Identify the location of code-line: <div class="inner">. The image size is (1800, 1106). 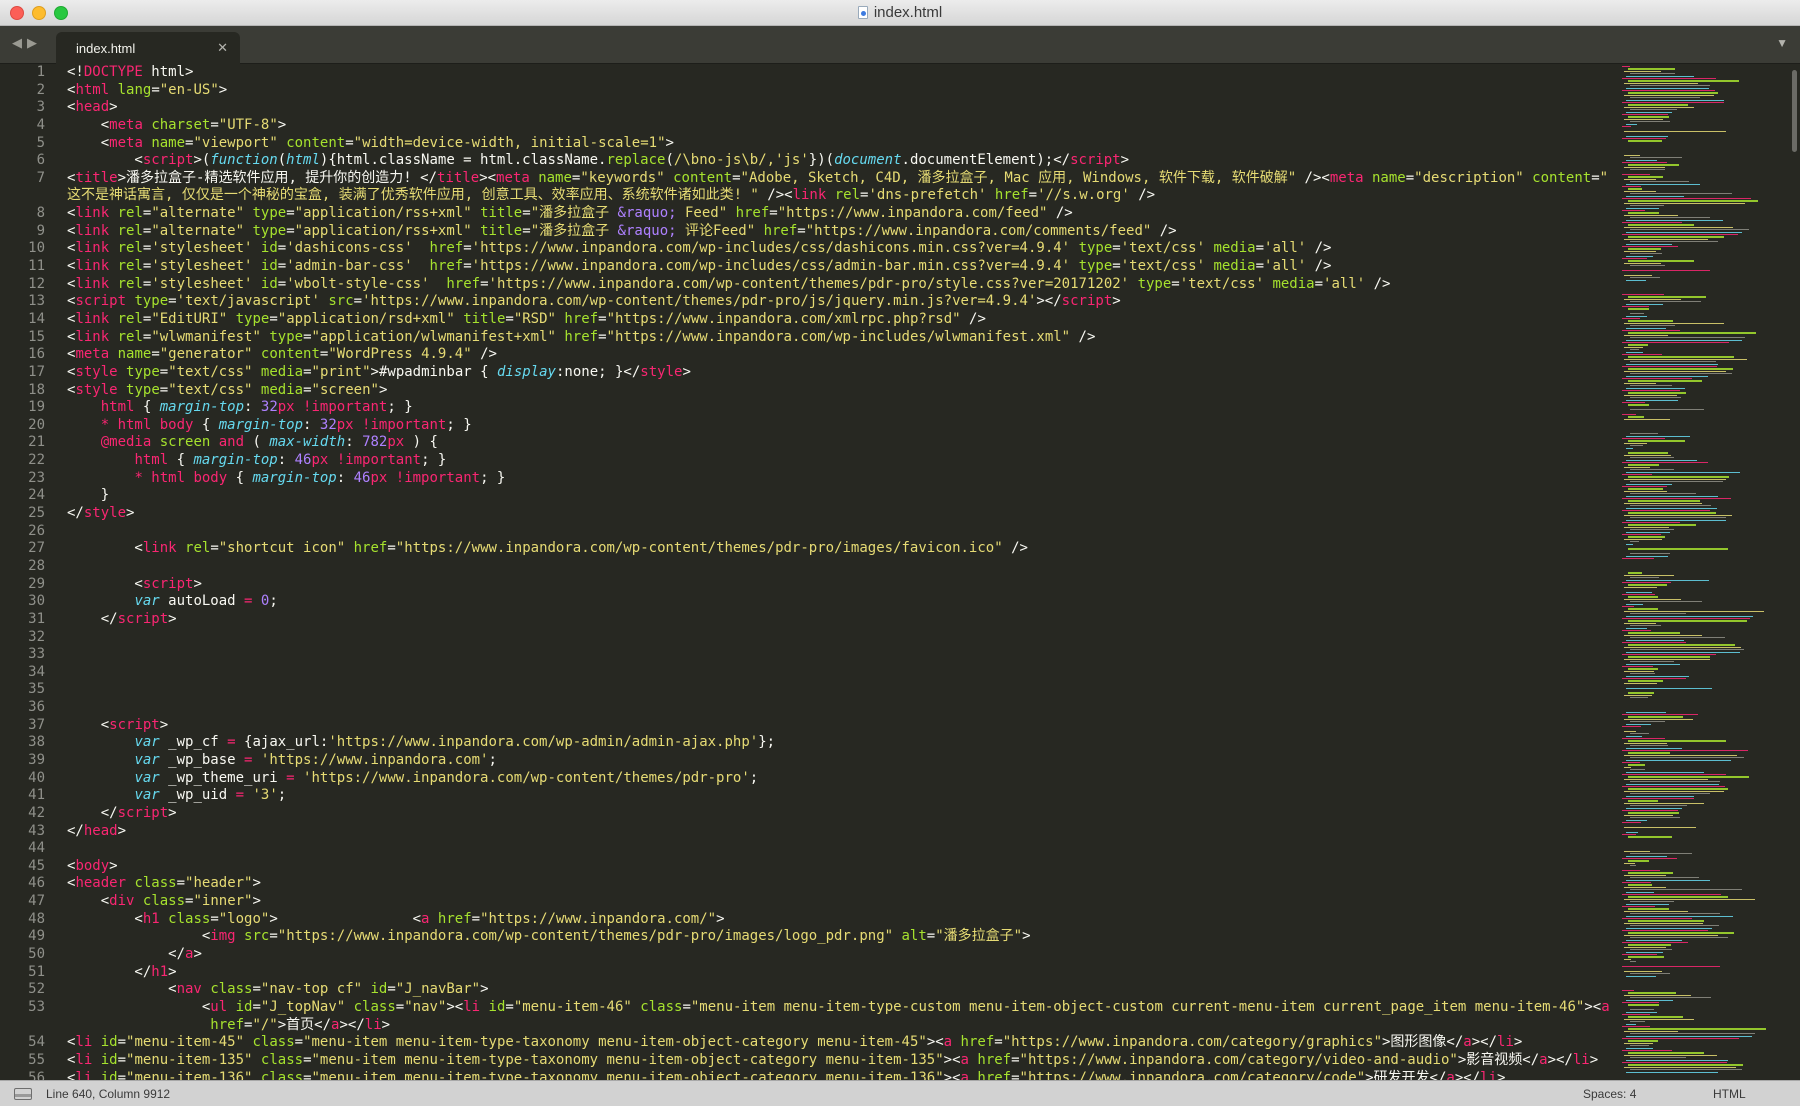
(845, 902).